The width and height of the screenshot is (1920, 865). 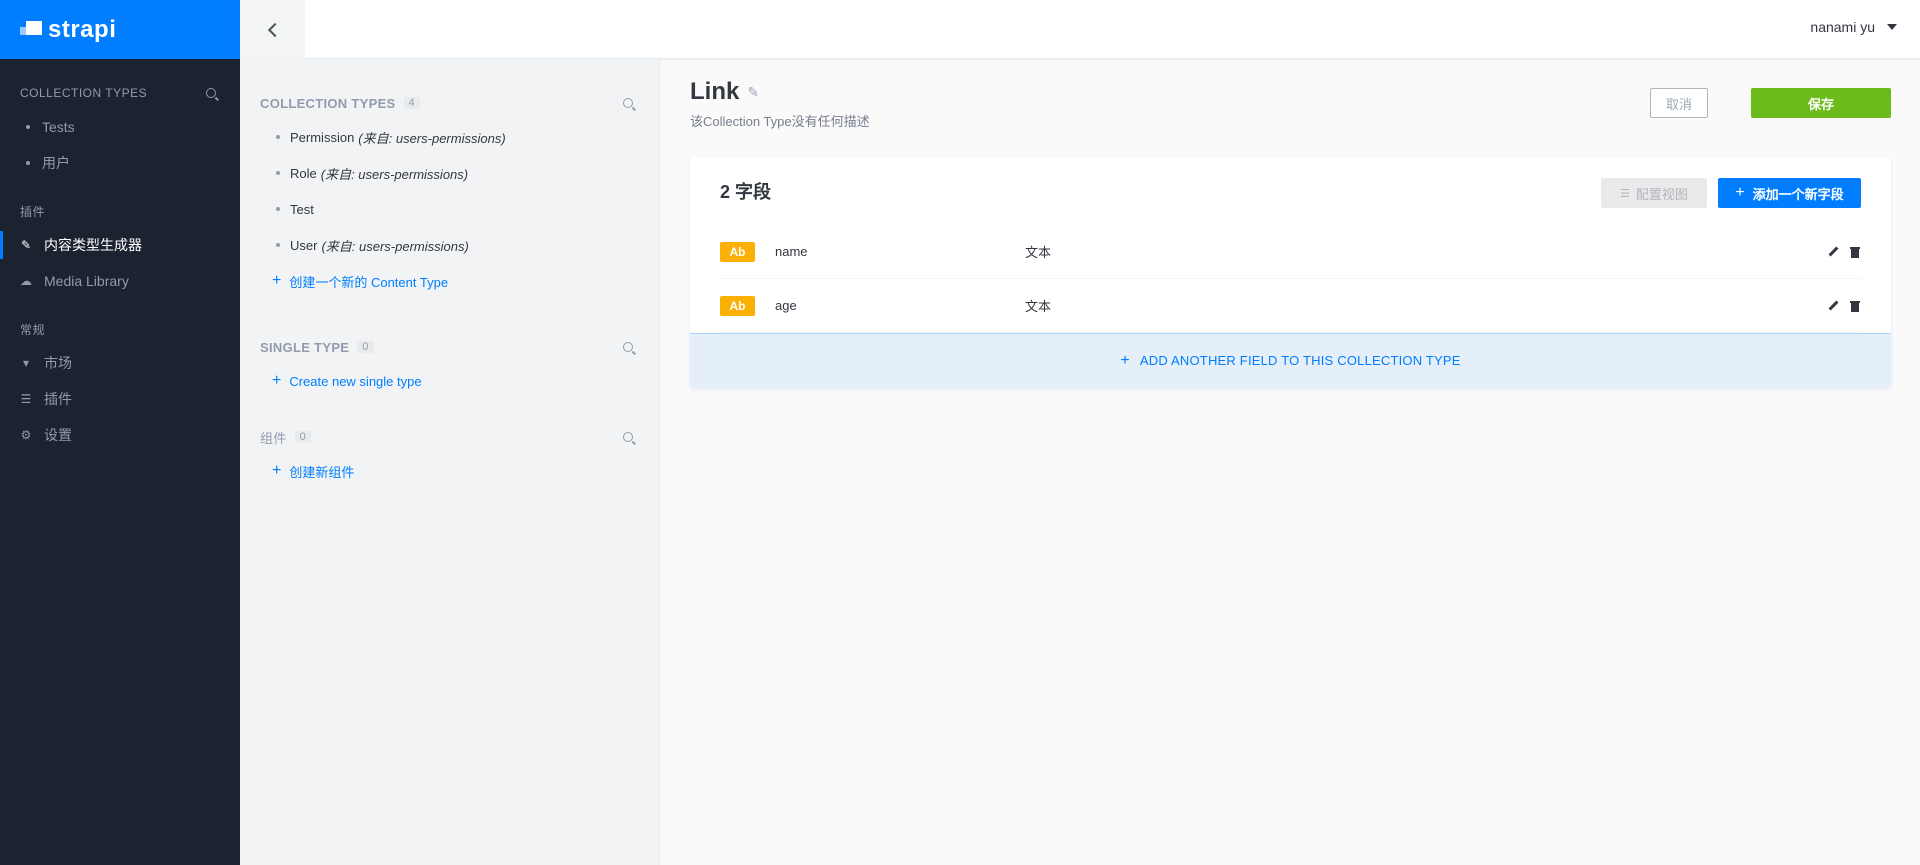 What do you see at coordinates (33, 329) in the screenshot?
I see `section-title-label: 常规` at bounding box center [33, 329].